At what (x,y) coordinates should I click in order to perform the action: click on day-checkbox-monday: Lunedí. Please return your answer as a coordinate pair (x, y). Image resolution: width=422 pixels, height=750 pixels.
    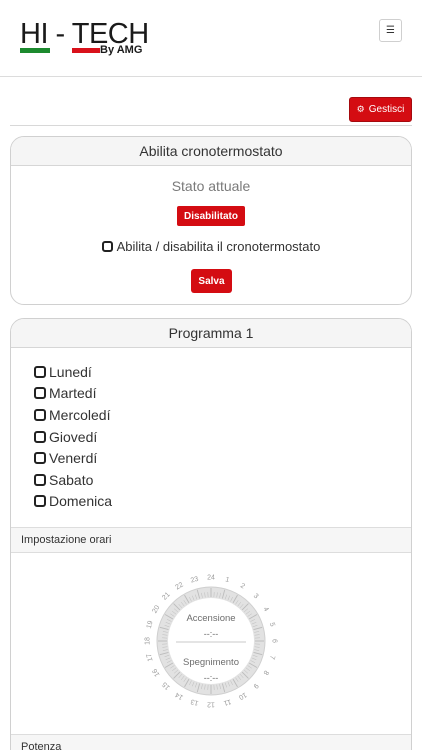
    Looking at the image, I should click on (73, 372).